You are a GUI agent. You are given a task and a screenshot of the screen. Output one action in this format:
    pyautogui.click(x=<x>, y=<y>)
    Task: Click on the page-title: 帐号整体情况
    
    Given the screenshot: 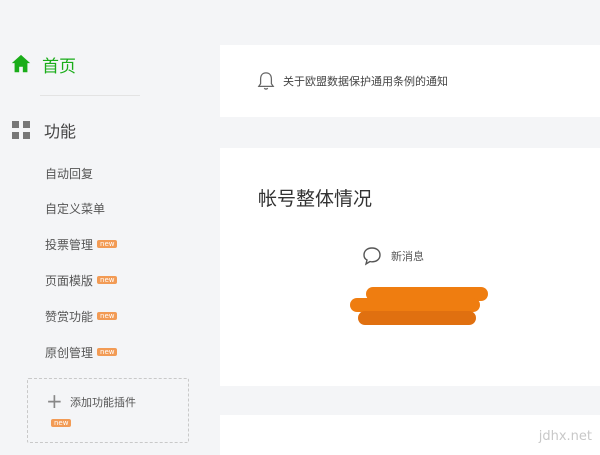 What is the action you would take?
    pyautogui.click(x=315, y=199)
    